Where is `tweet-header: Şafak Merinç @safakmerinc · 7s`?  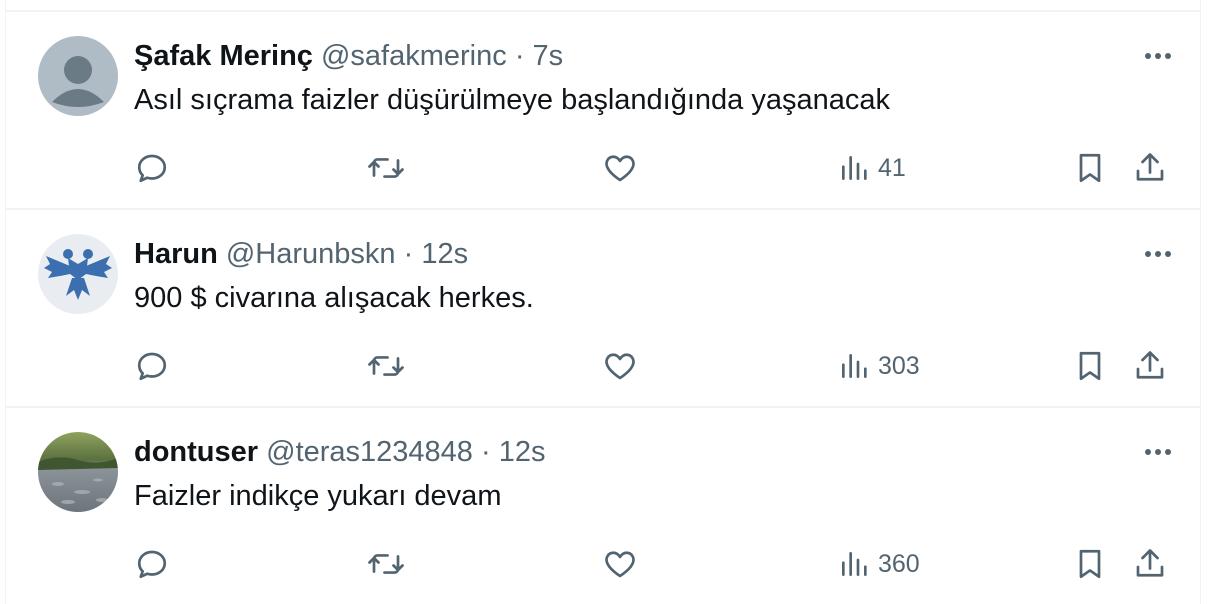 tweet-header: Şafak Merinç @safakmerinc · 7s is located at coordinates (348, 56).